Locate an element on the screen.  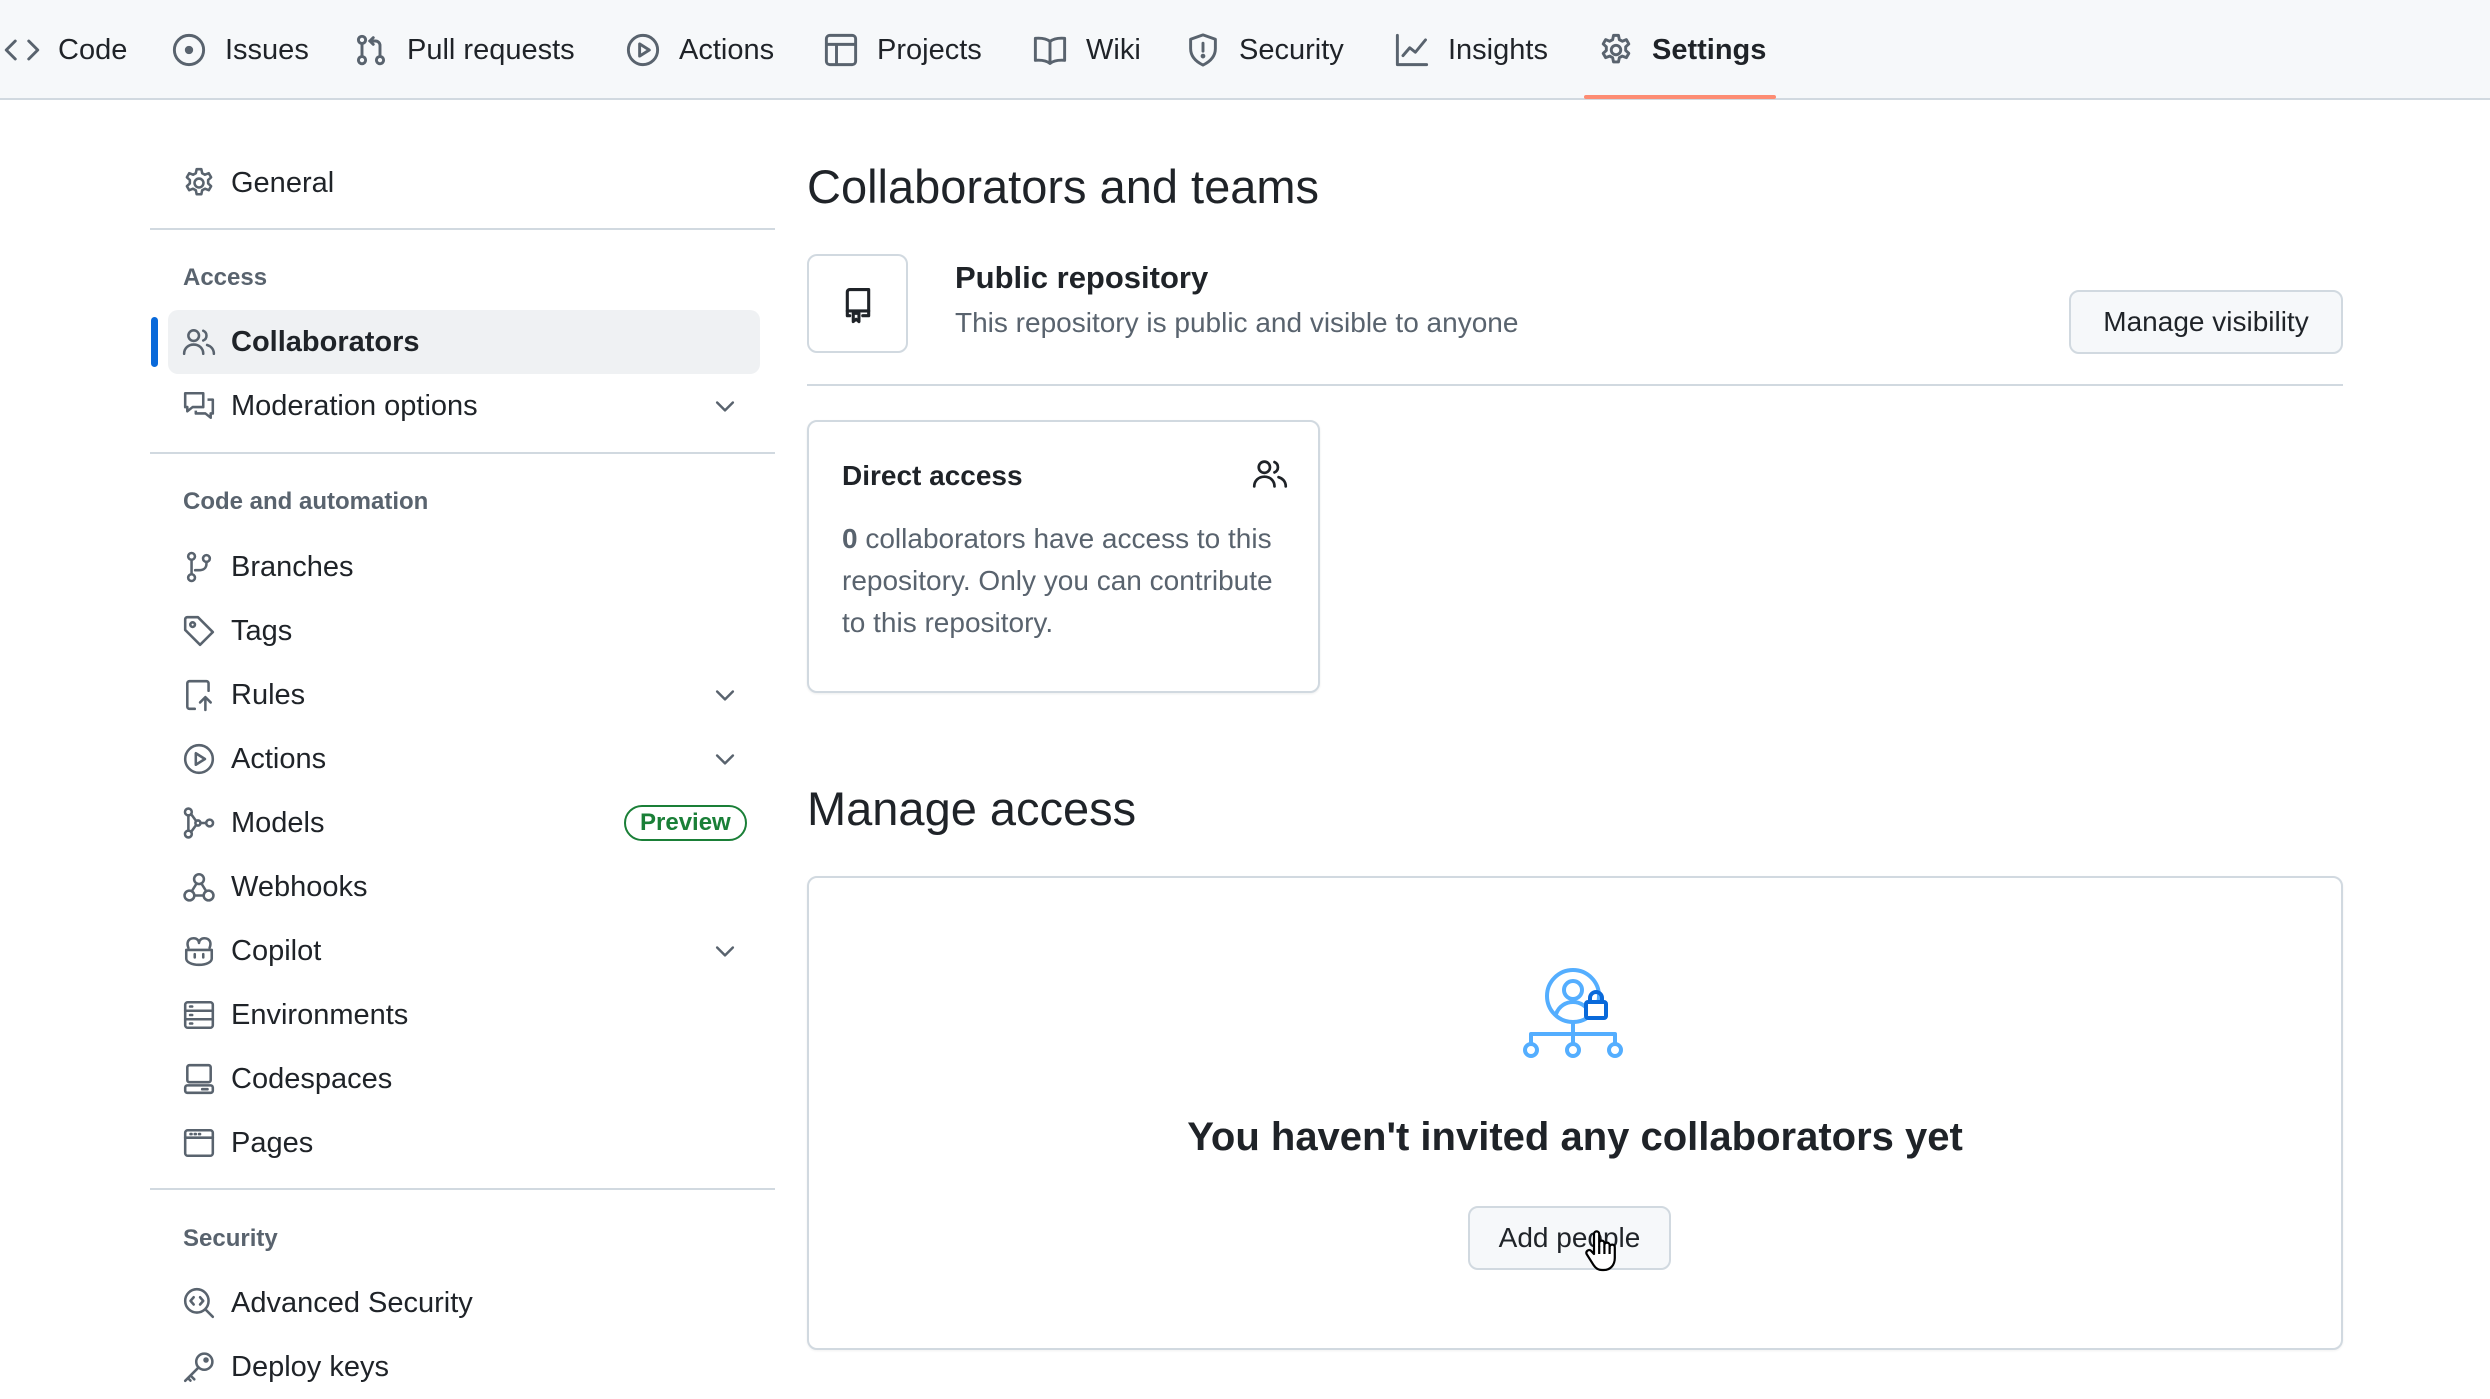
sidebar-item-label: Branches is located at coordinates (292, 566).